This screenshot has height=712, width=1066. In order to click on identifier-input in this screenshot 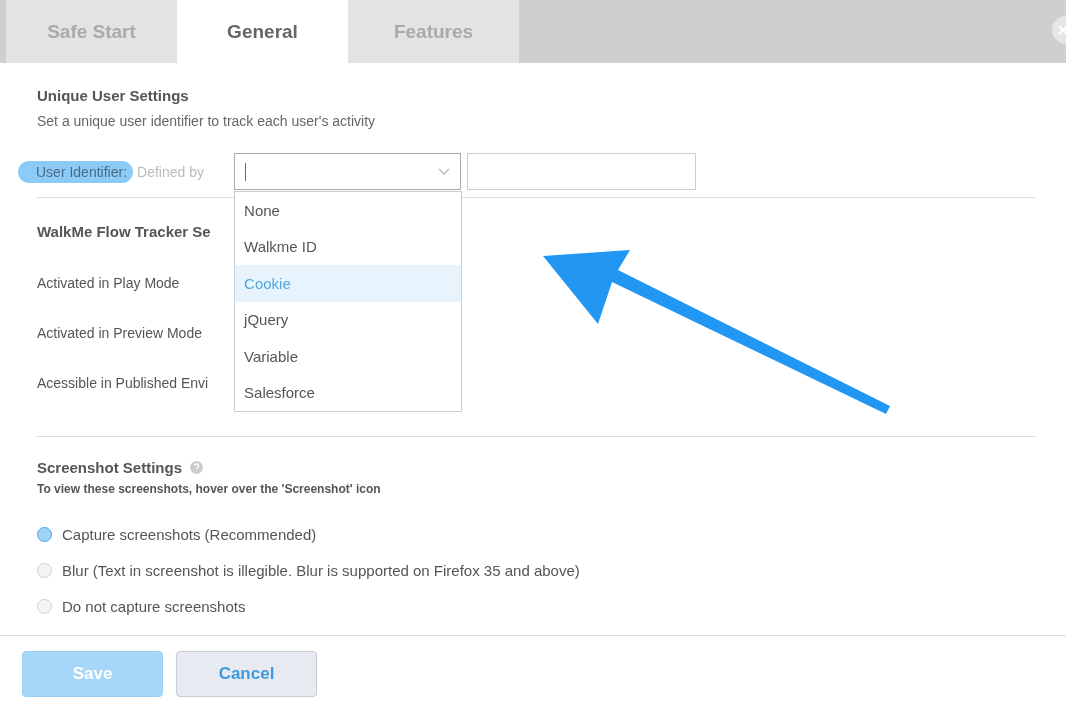, I will do `click(582, 171)`.